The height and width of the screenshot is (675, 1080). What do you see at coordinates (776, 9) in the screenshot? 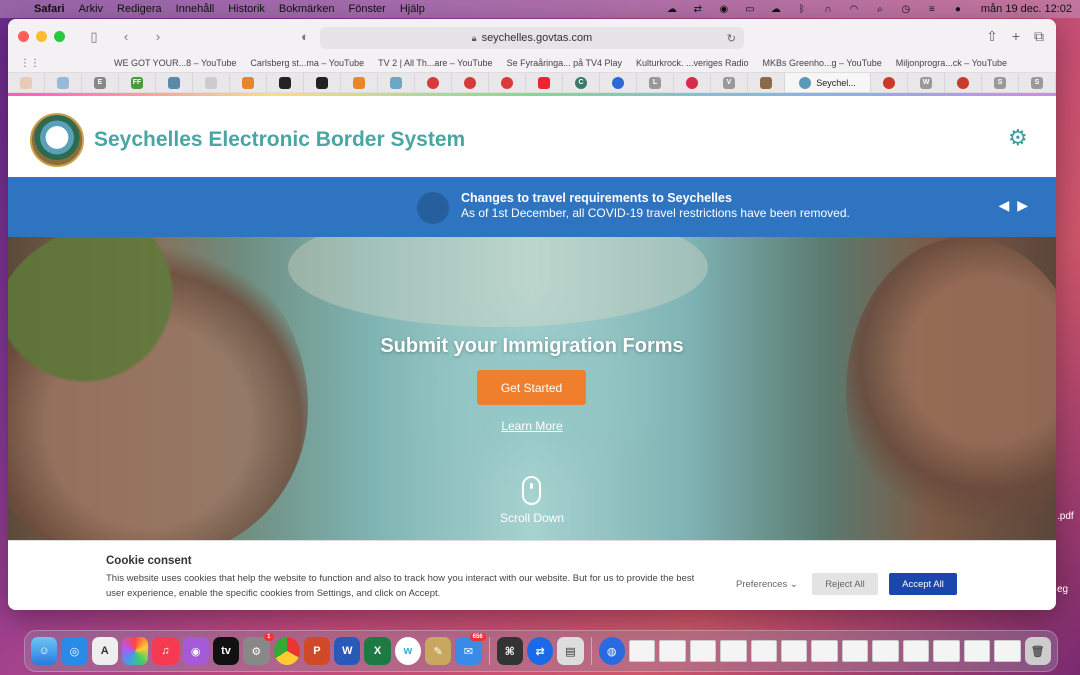
I see `icloud-download-icon: ☁` at bounding box center [776, 9].